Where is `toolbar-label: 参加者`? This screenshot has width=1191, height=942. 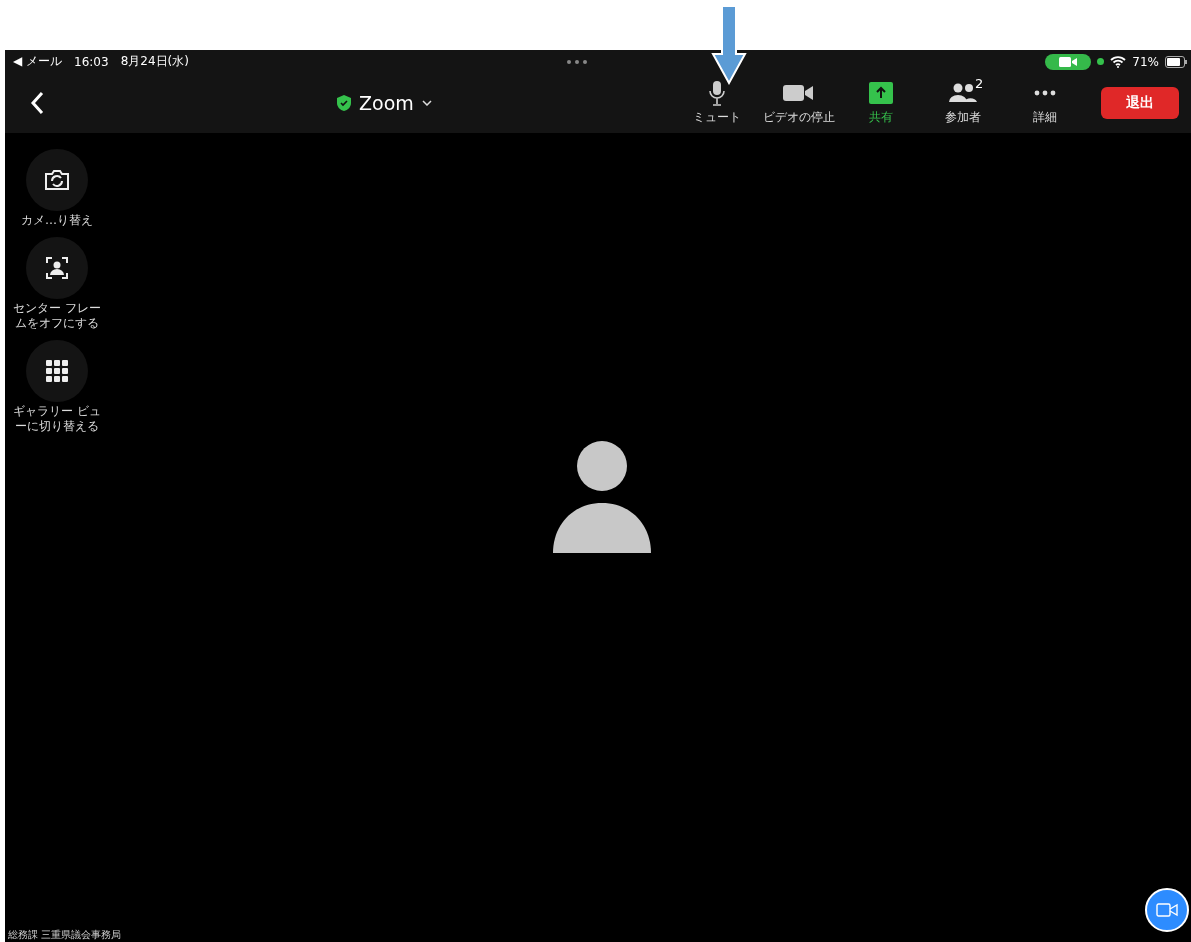 toolbar-label: 参加者 is located at coordinates (963, 117).